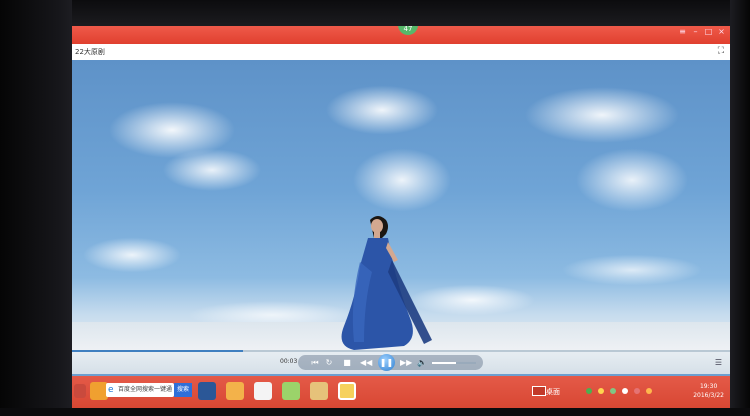  I want to click on tray-security-icon, so click(601, 391).